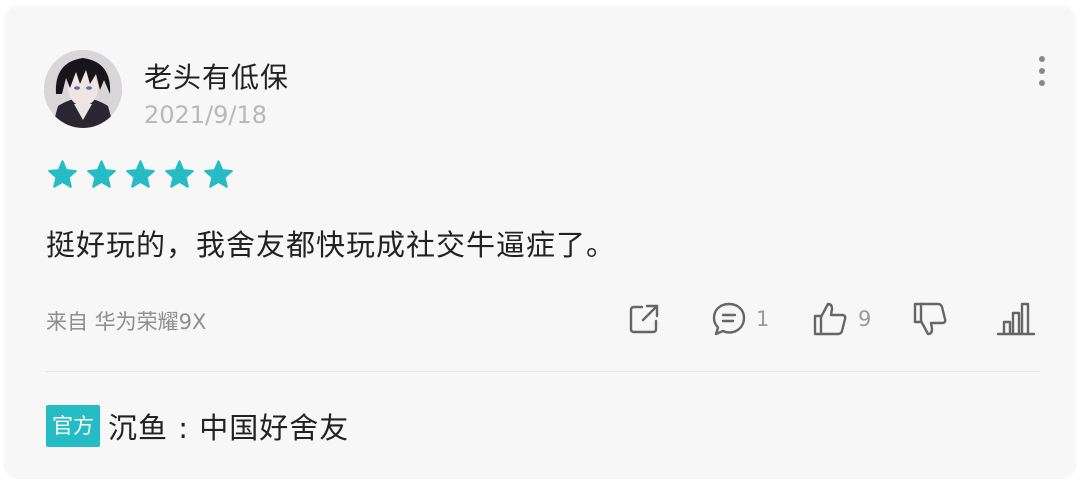  What do you see at coordinates (206, 115) in the screenshot?
I see `review-date: 2021/9/18` at bounding box center [206, 115].